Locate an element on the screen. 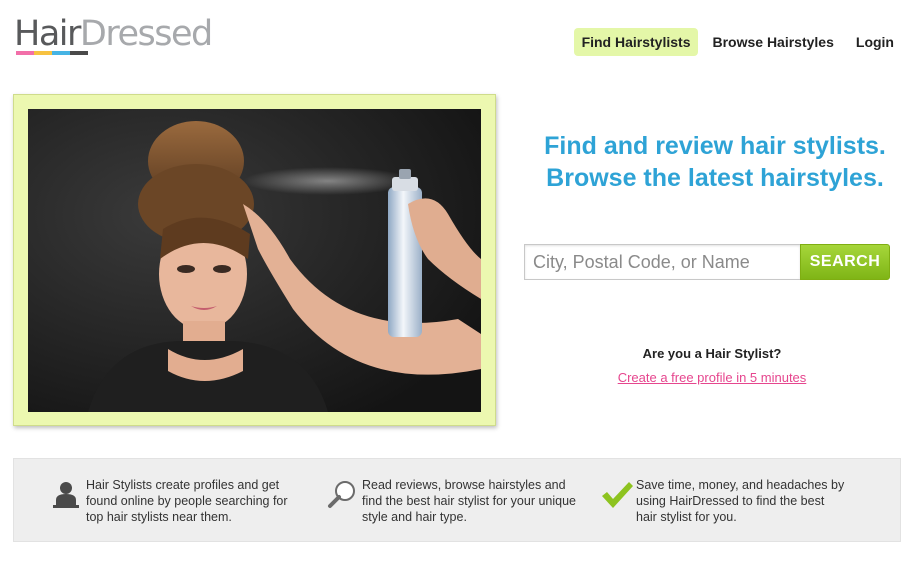 Image resolution: width=920 pixels, height=562 pixels. headline-line-1: Find and review hair stylists. is located at coordinates (715, 146).